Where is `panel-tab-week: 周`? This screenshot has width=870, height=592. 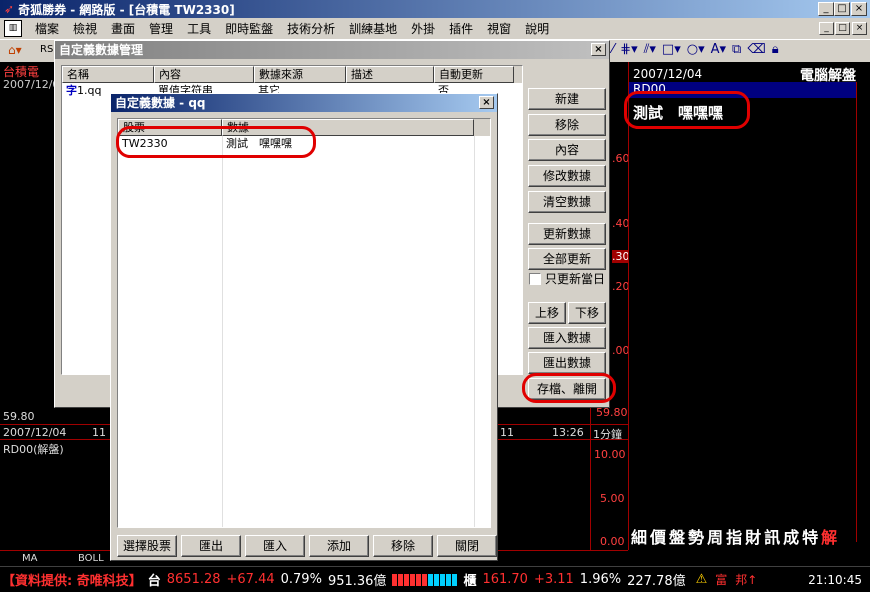 panel-tab-week: 周 is located at coordinates (715, 536).